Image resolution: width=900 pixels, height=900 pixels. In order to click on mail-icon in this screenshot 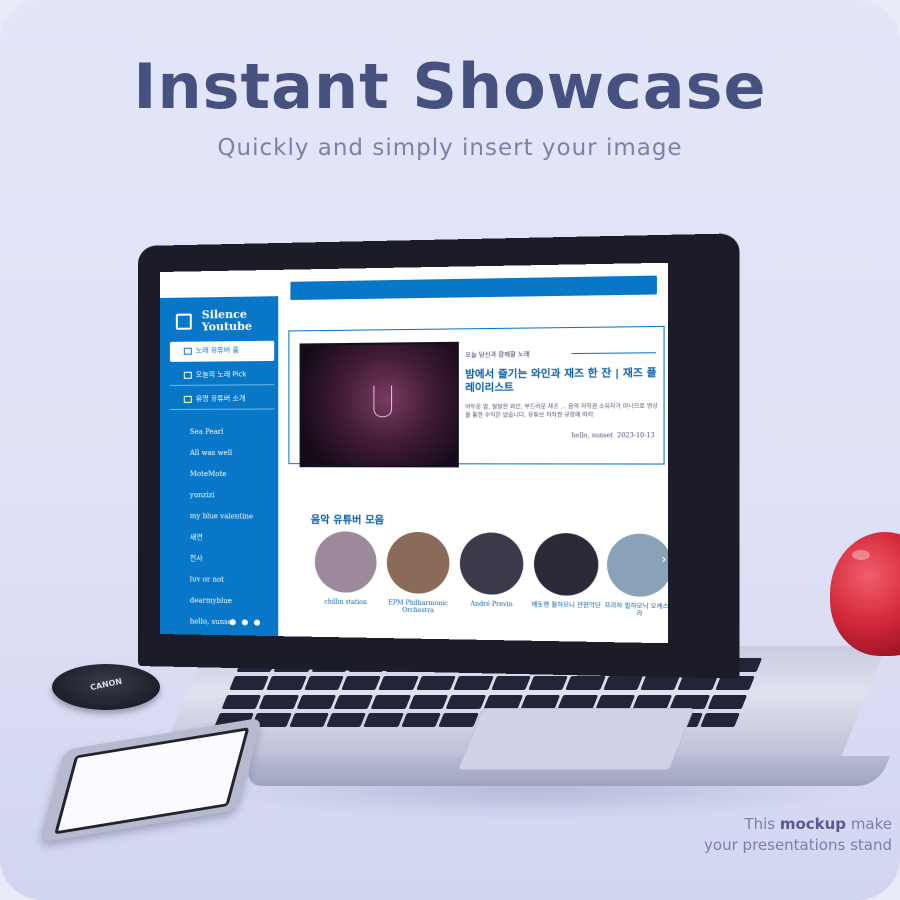, I will do `click(257, 622)`.